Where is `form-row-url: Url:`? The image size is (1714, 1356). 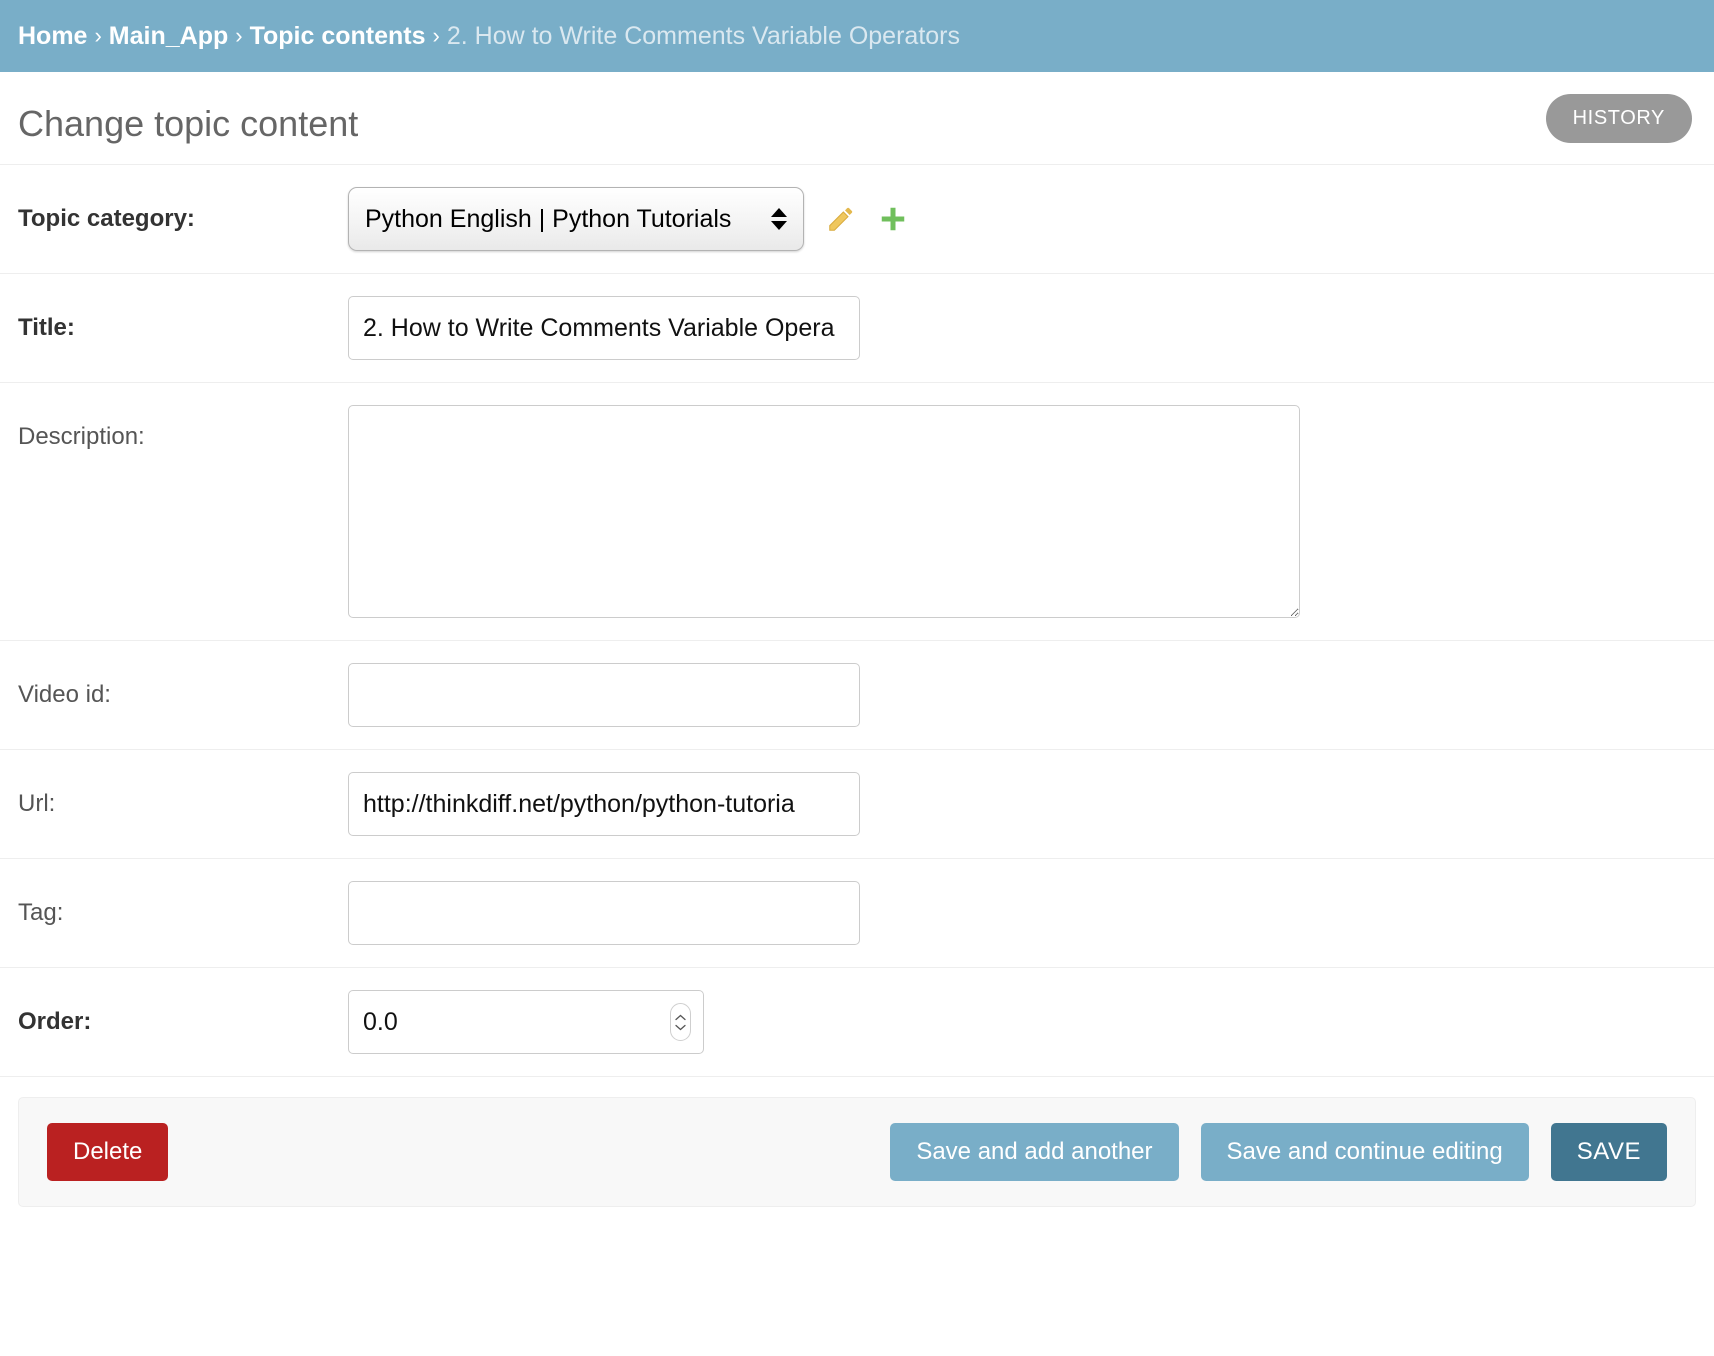
form-row-url: Url: is located at coordinates (857, 804).